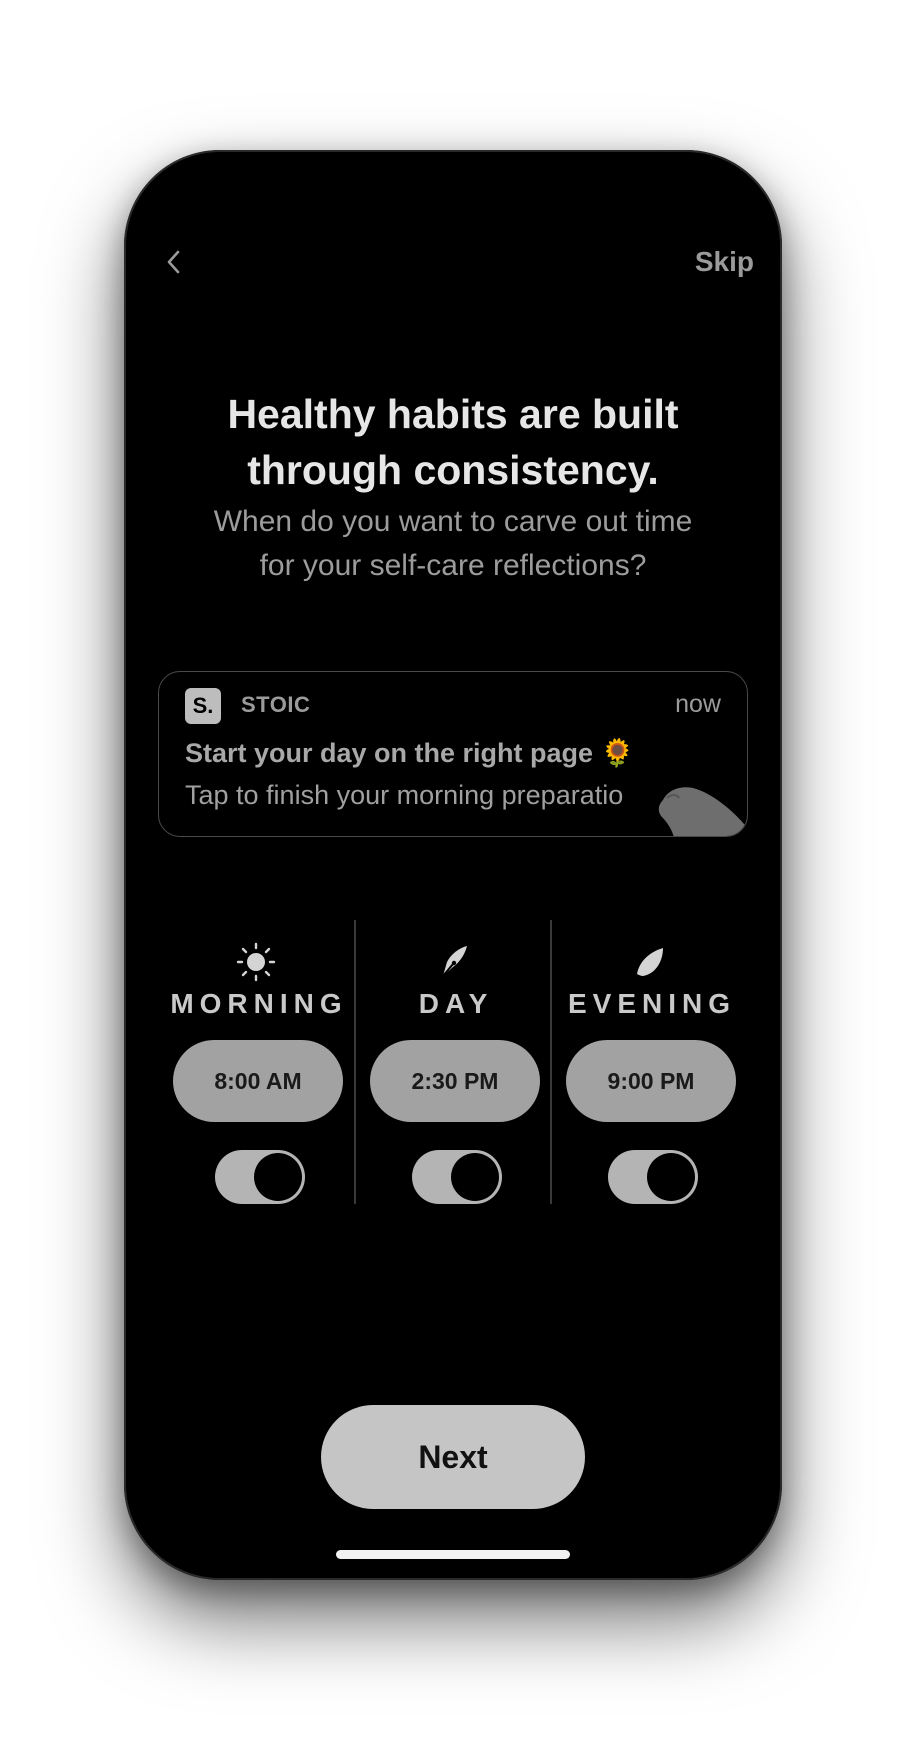 The width and height of the screenshot is (908, 1740). I want to click on toggle-day, so click(457, 1177).